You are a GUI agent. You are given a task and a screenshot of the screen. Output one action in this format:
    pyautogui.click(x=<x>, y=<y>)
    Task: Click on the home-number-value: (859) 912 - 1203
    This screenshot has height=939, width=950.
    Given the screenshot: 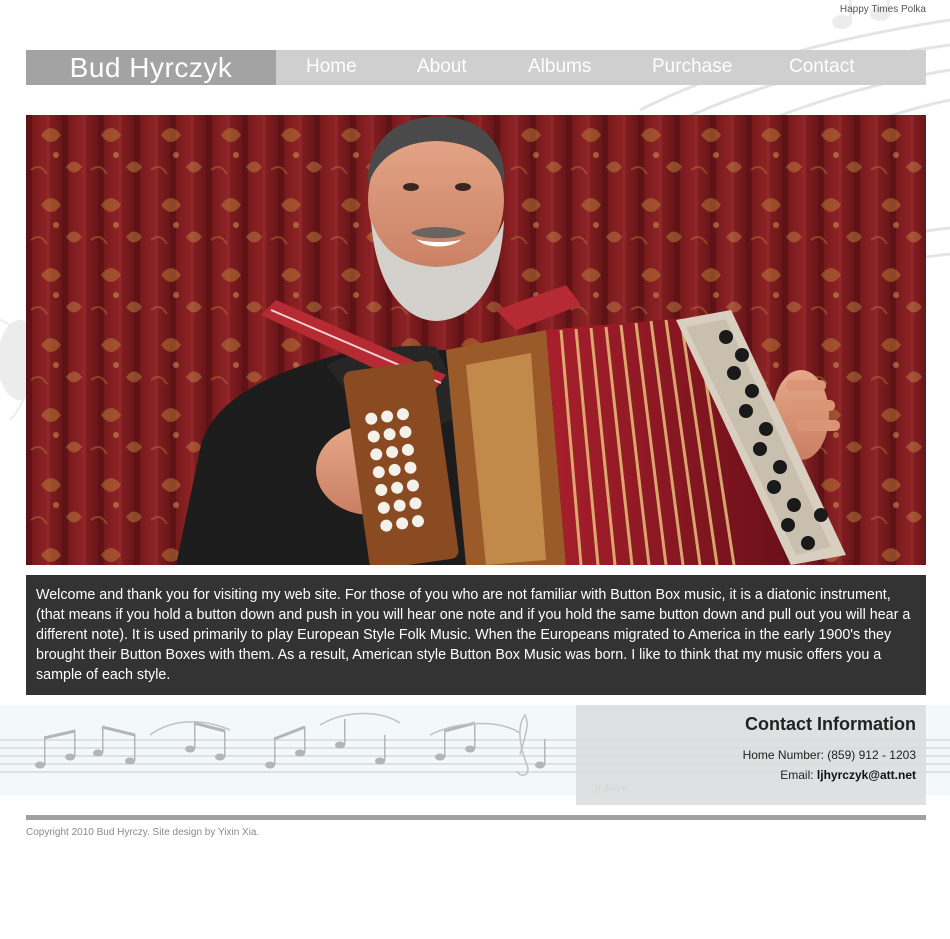 What is the action you would take?
    pyautogui.click(x=871, y=755)
    